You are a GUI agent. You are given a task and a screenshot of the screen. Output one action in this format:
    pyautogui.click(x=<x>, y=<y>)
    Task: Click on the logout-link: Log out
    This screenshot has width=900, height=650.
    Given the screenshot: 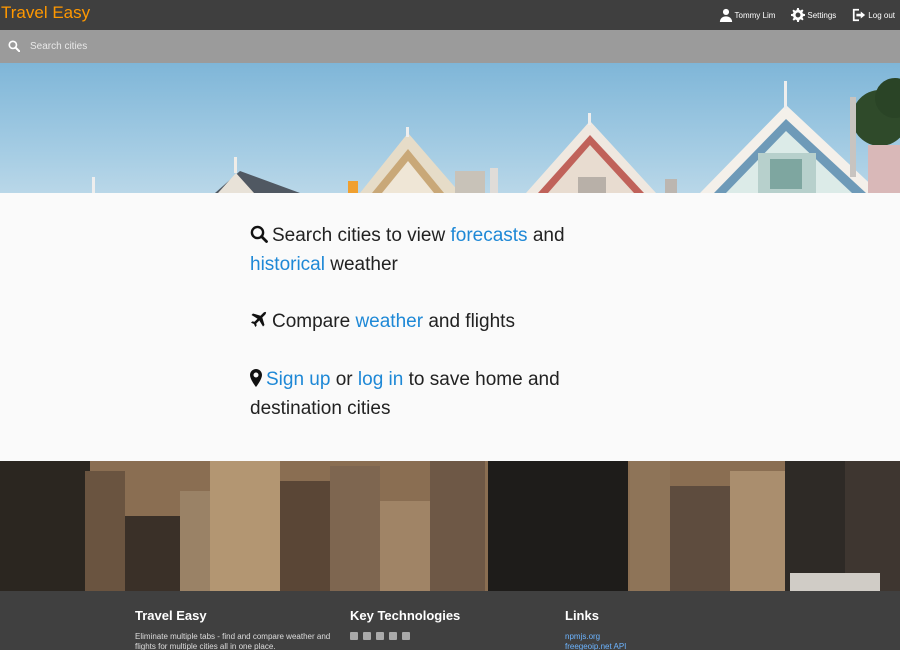 What is the action you would take?
    pyautogui.click(x=873, y=15)
    